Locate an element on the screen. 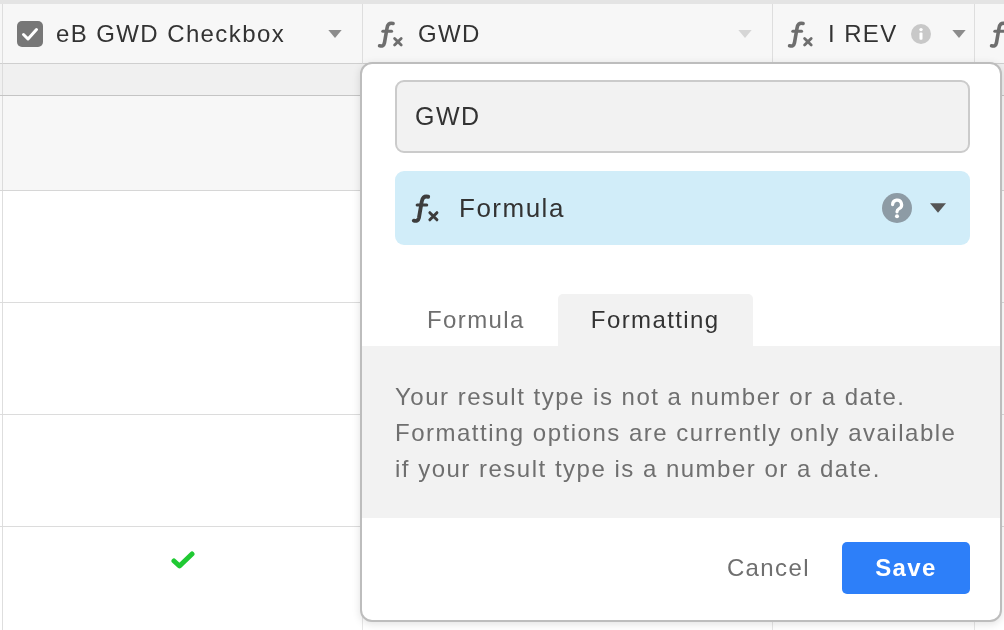 The height and width of the screenshot is (630, 1004). info-icon is located at coordinates (920, 33).